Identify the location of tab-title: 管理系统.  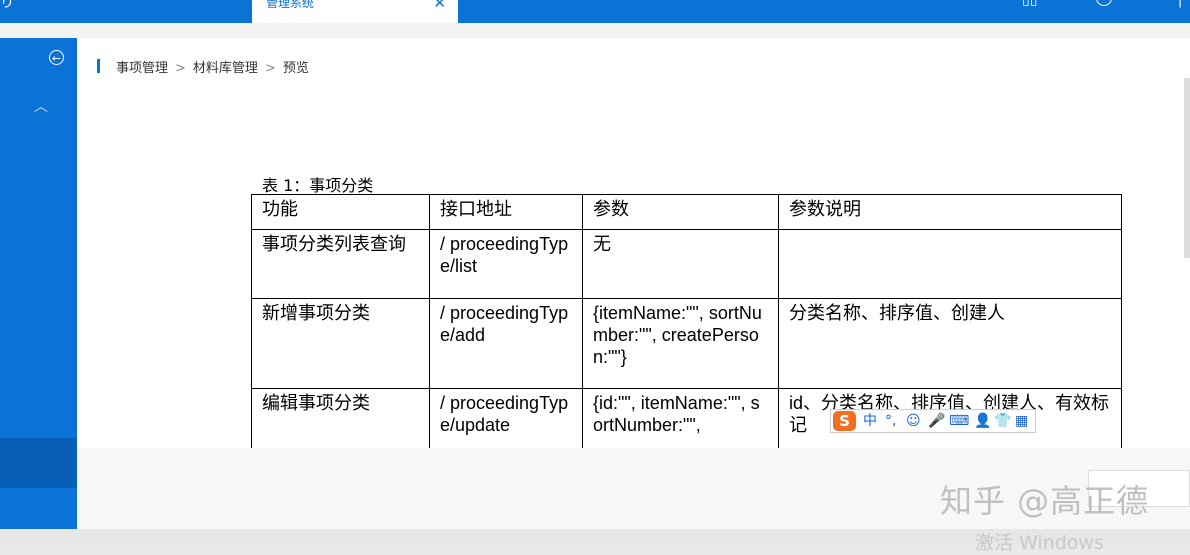
(290, 5).